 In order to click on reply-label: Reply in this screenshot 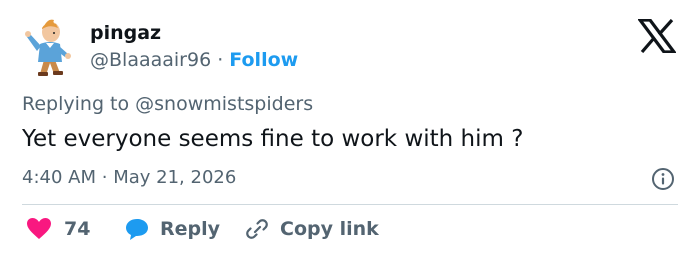, I will do `click(190, 229)`.